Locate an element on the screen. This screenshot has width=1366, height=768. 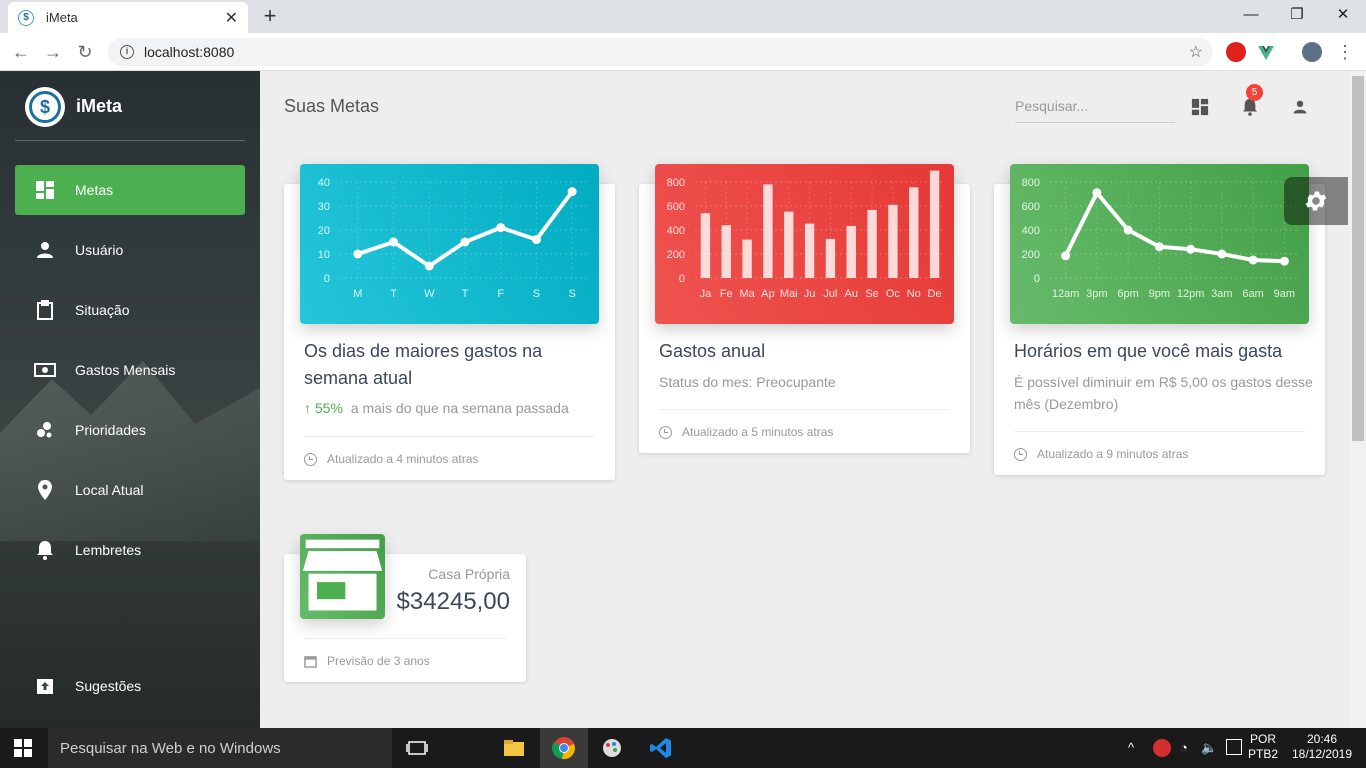
minimize-button: — is located at coordinates (1251, 15).